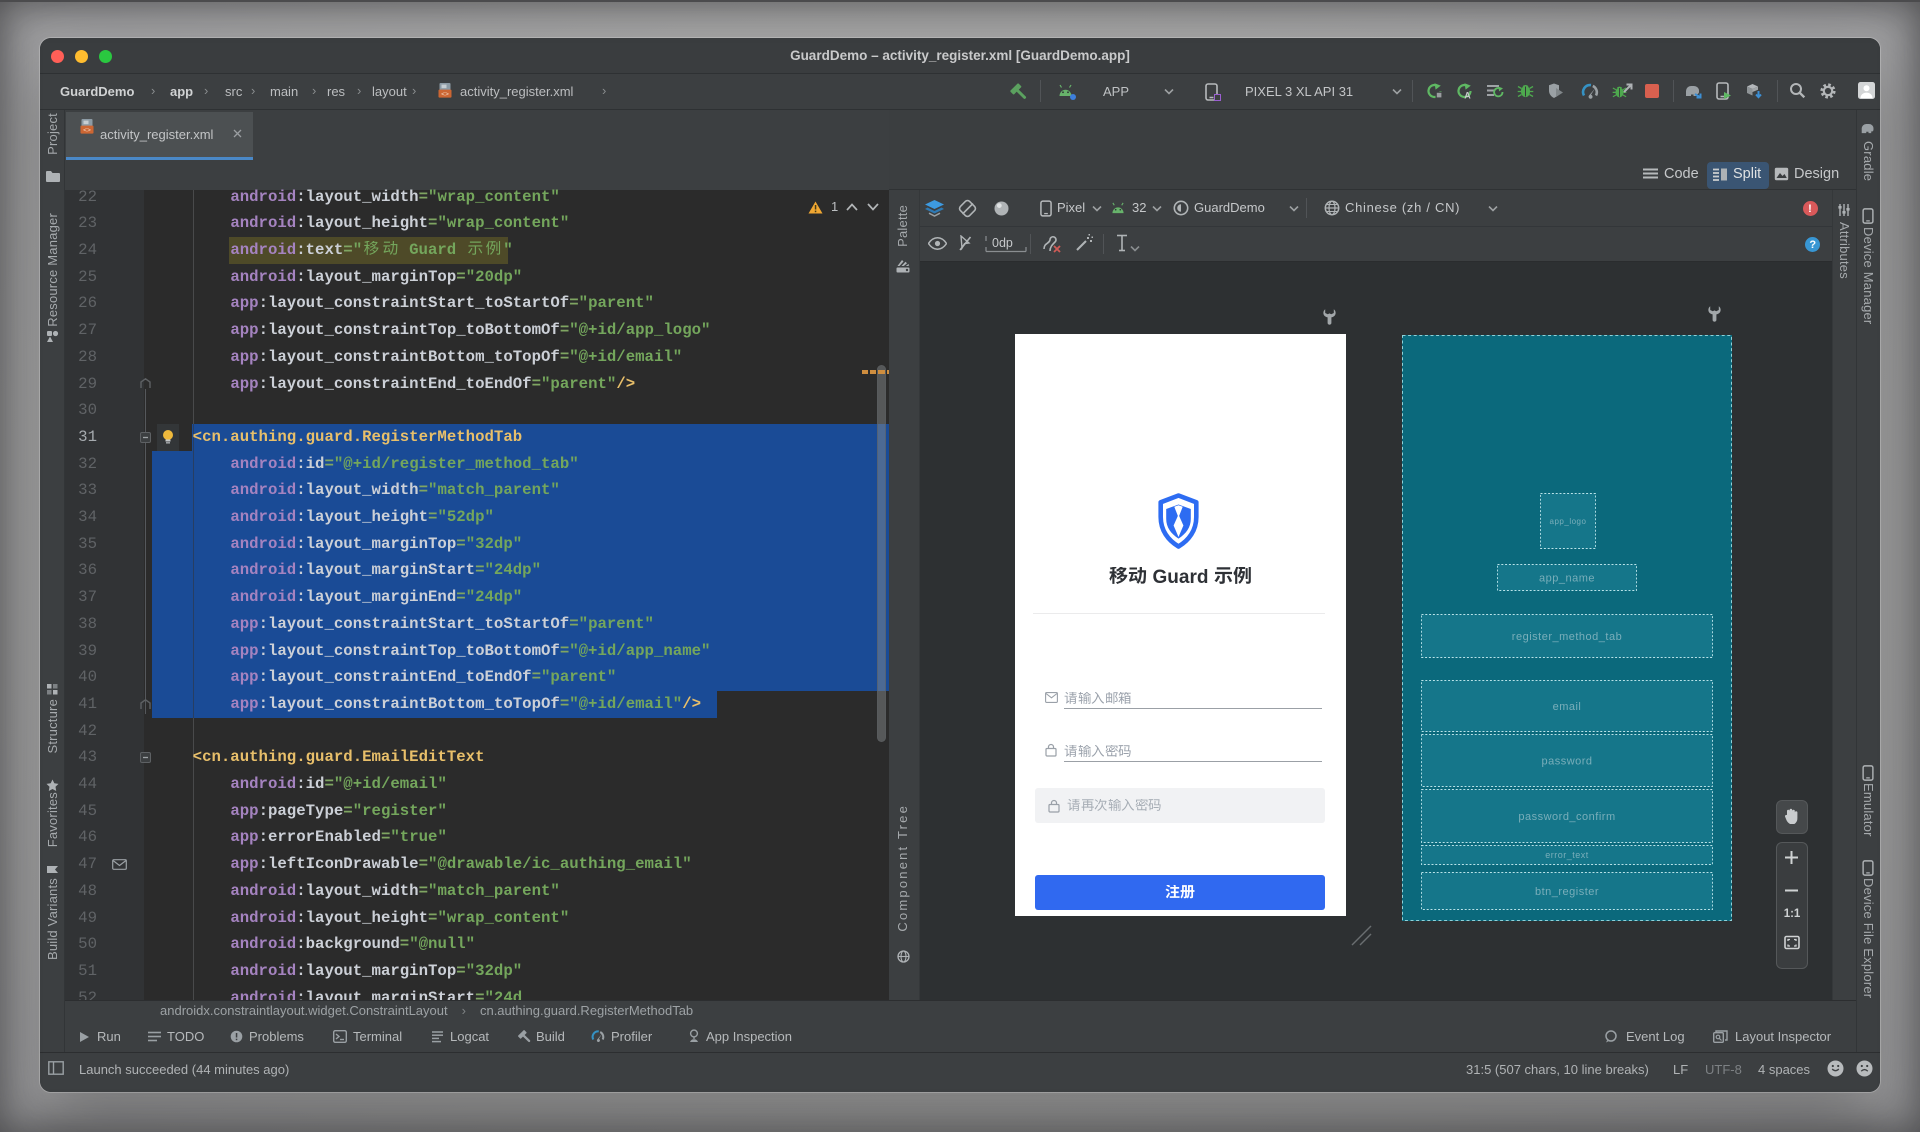 This screenshot has height=1132, width=1920. I want to click on svg-text: app_name, so click(1567, 578).